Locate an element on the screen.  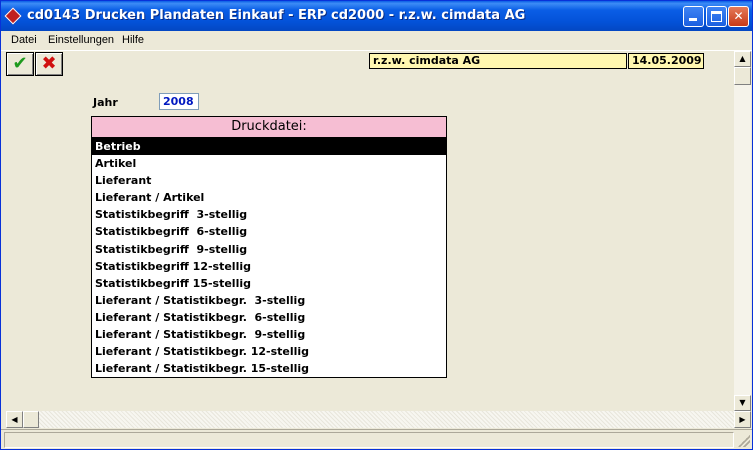
list-item: Statistikbegriff 12-stellig is located at coordinates (269, 266).